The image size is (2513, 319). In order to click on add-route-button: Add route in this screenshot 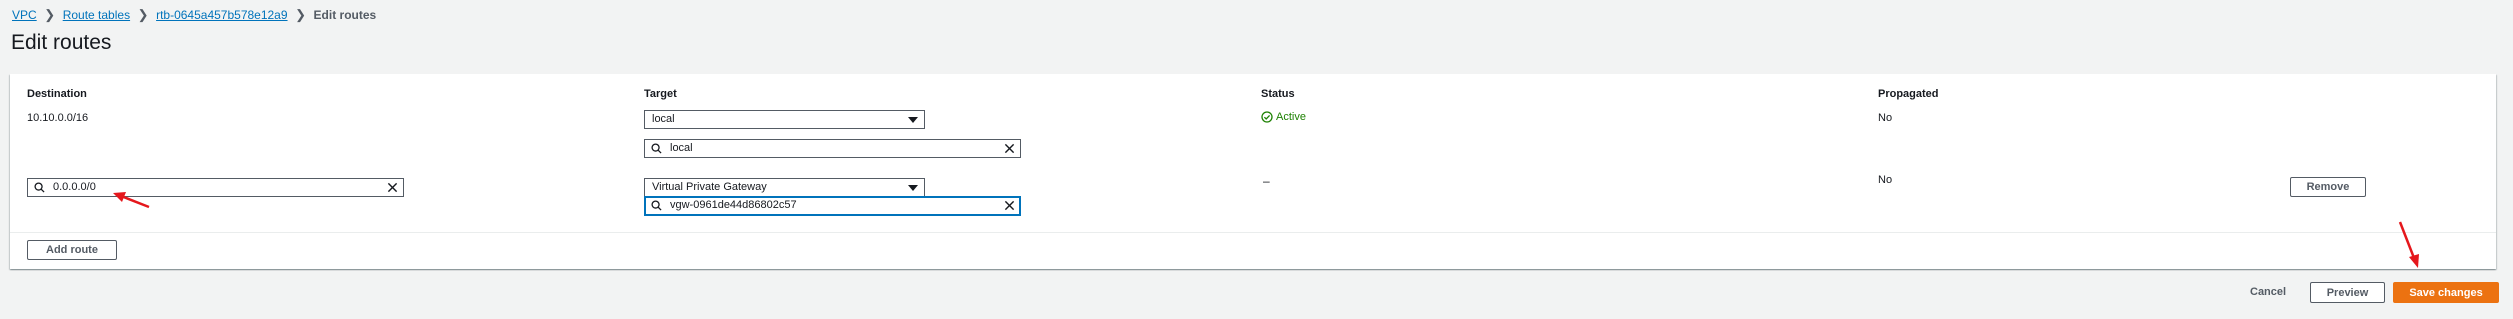, I will do `click(72, 250)`.